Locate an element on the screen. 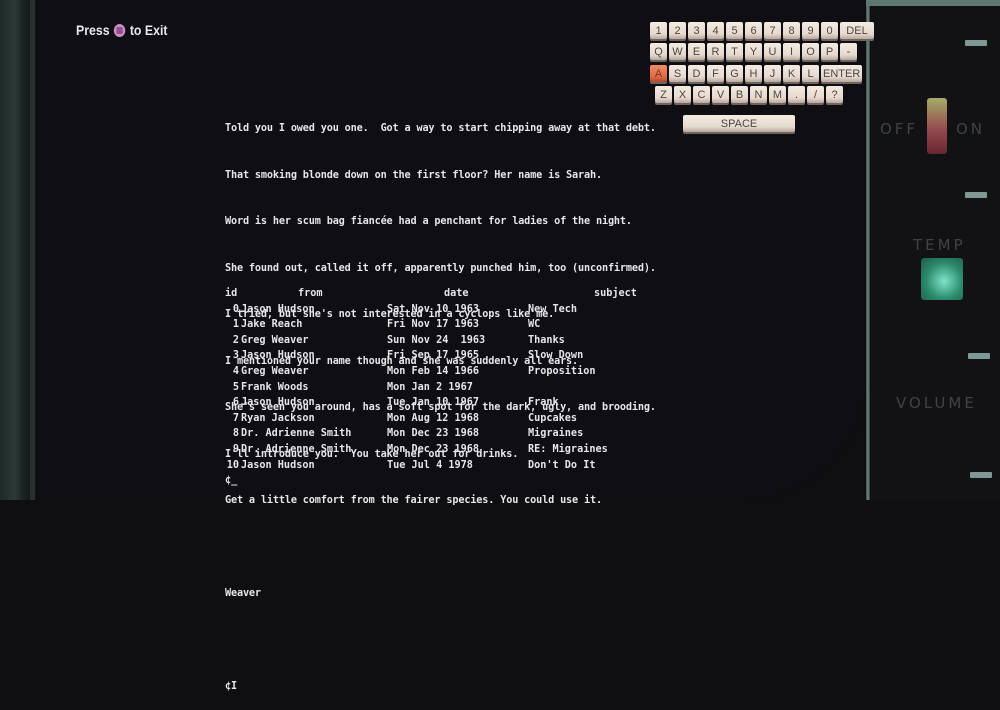 This screenshot has height=710, width=1000. key-k: K is located at coordinates (791, 73).